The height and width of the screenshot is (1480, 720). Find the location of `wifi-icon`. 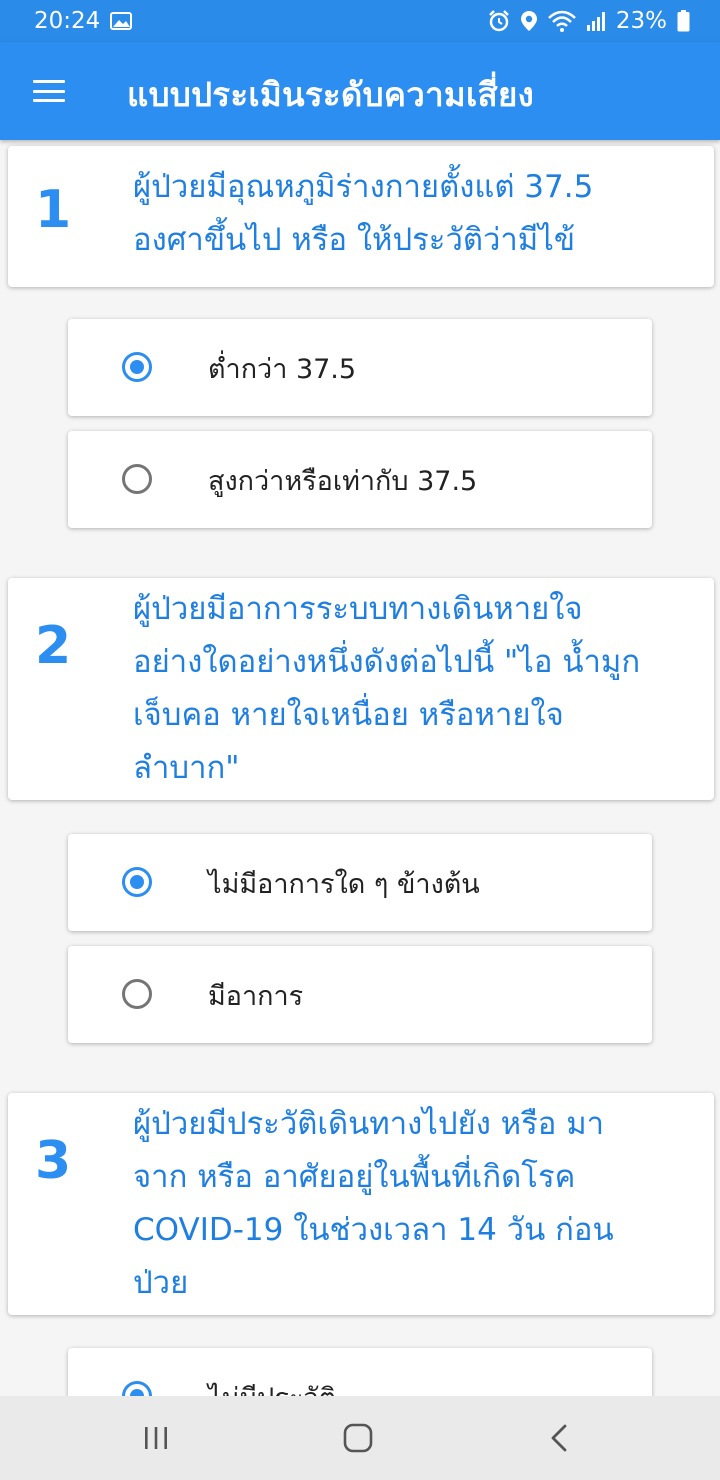

wifi-icon is located at coordinates (561, 21).